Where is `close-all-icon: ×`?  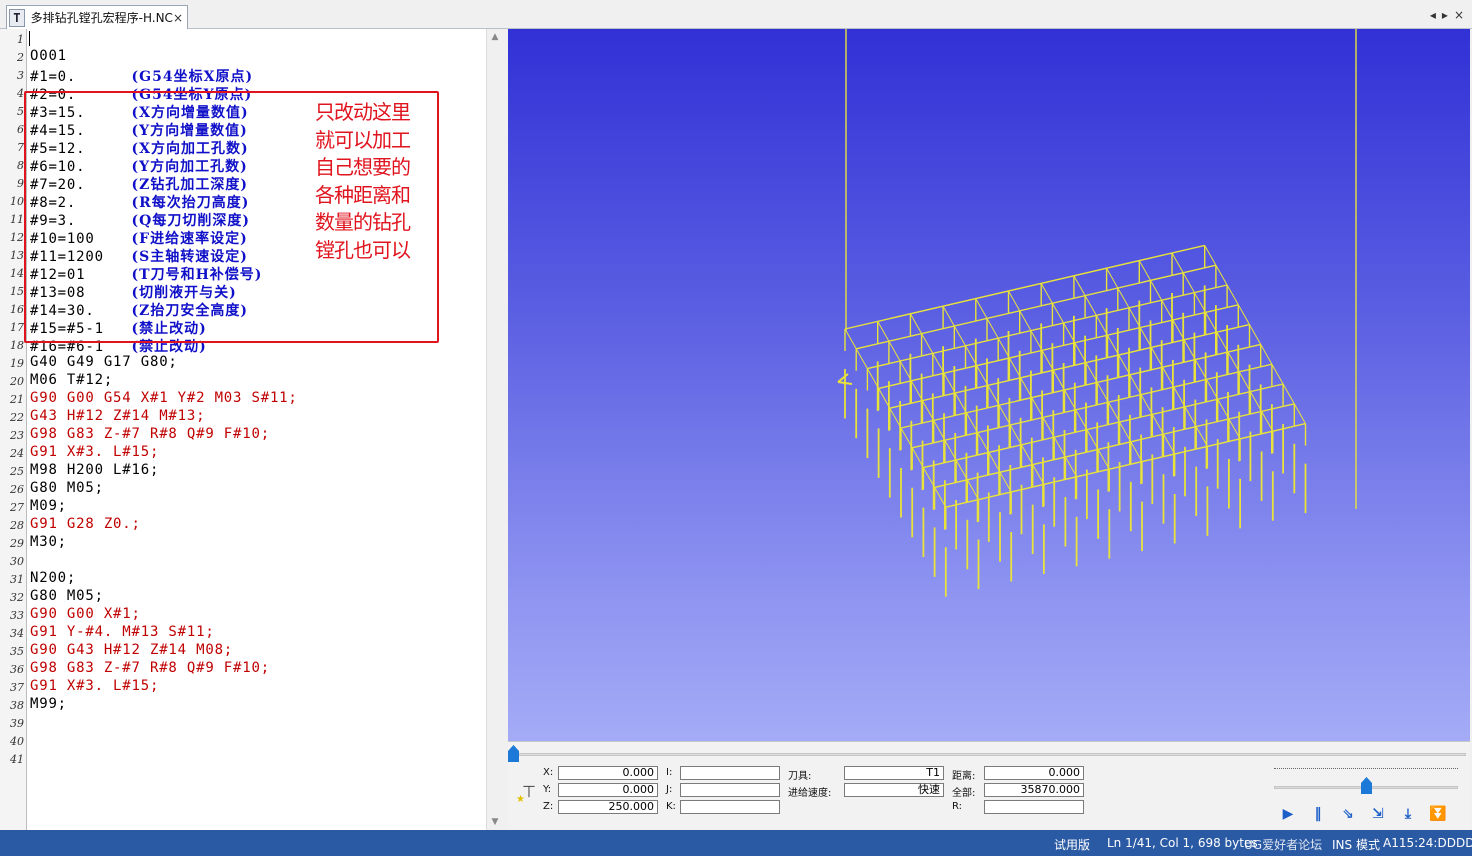
close-all-icon: × is located at coordinates (1459, 15).